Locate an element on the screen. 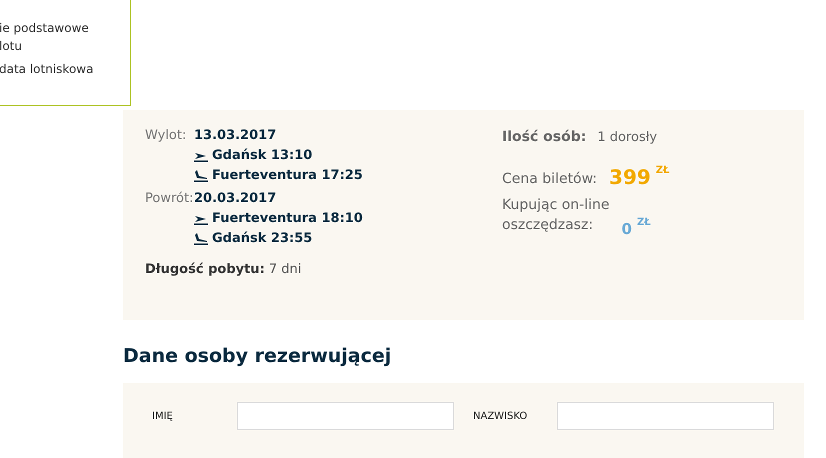  savings-currency: ZŁ is located at coordinates (643, 222).